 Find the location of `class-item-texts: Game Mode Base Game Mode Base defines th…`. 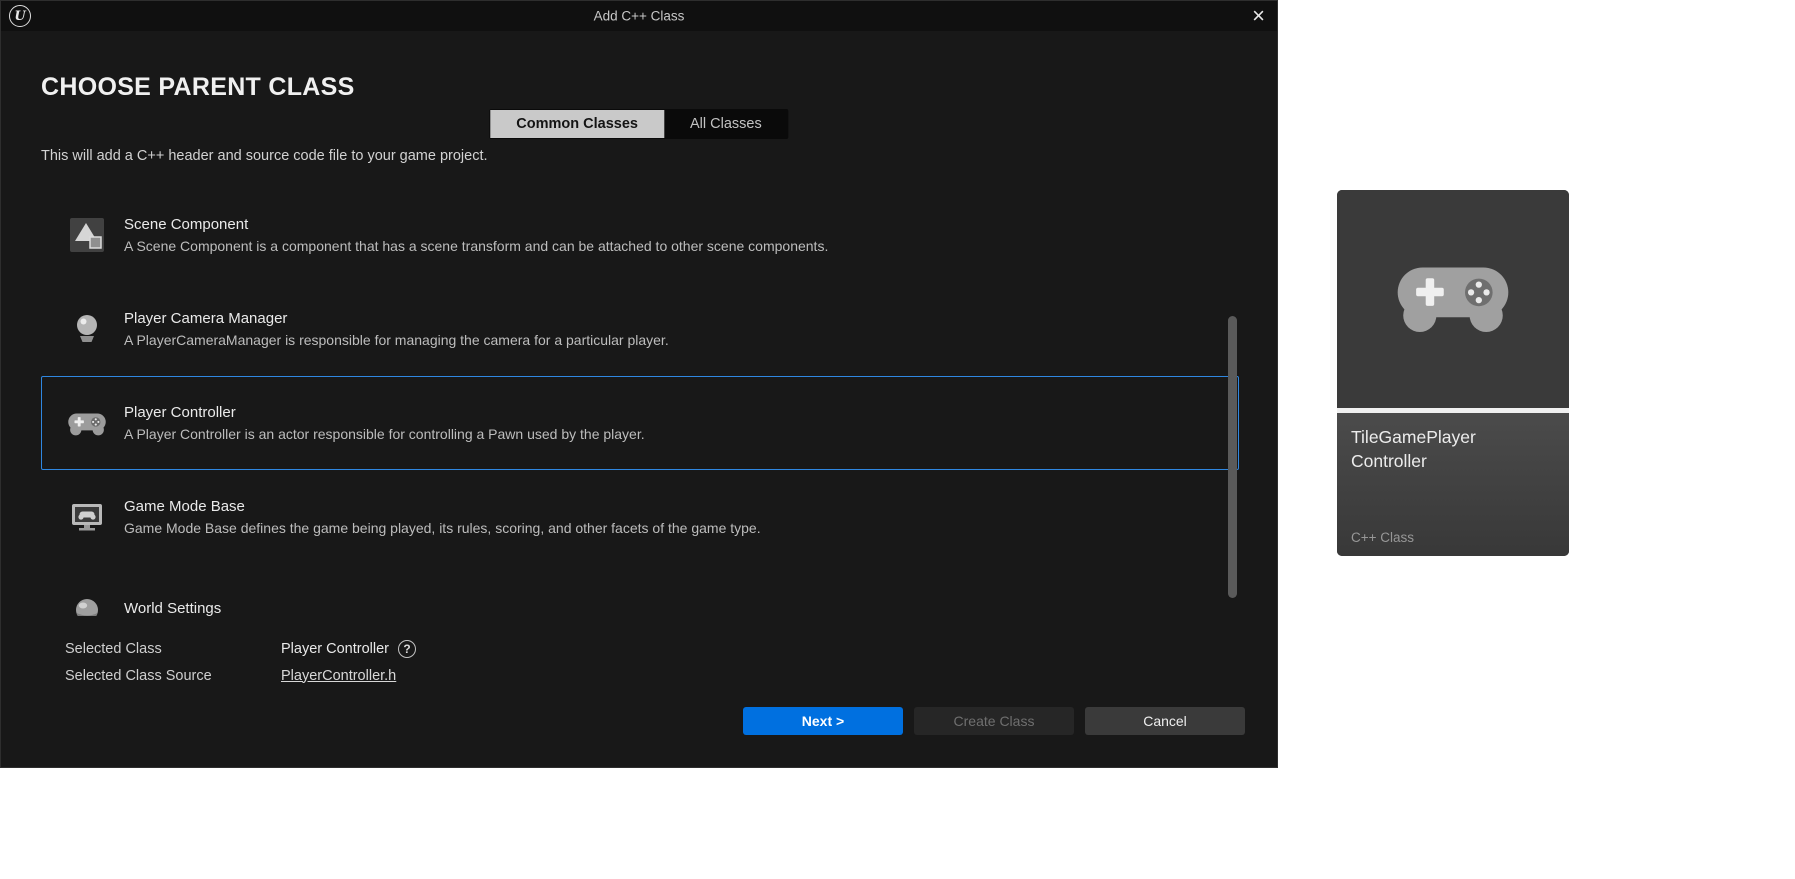

class-item-texts: Game Mode Base Game Mode Base defines th… is located at coordinates (442, 517).